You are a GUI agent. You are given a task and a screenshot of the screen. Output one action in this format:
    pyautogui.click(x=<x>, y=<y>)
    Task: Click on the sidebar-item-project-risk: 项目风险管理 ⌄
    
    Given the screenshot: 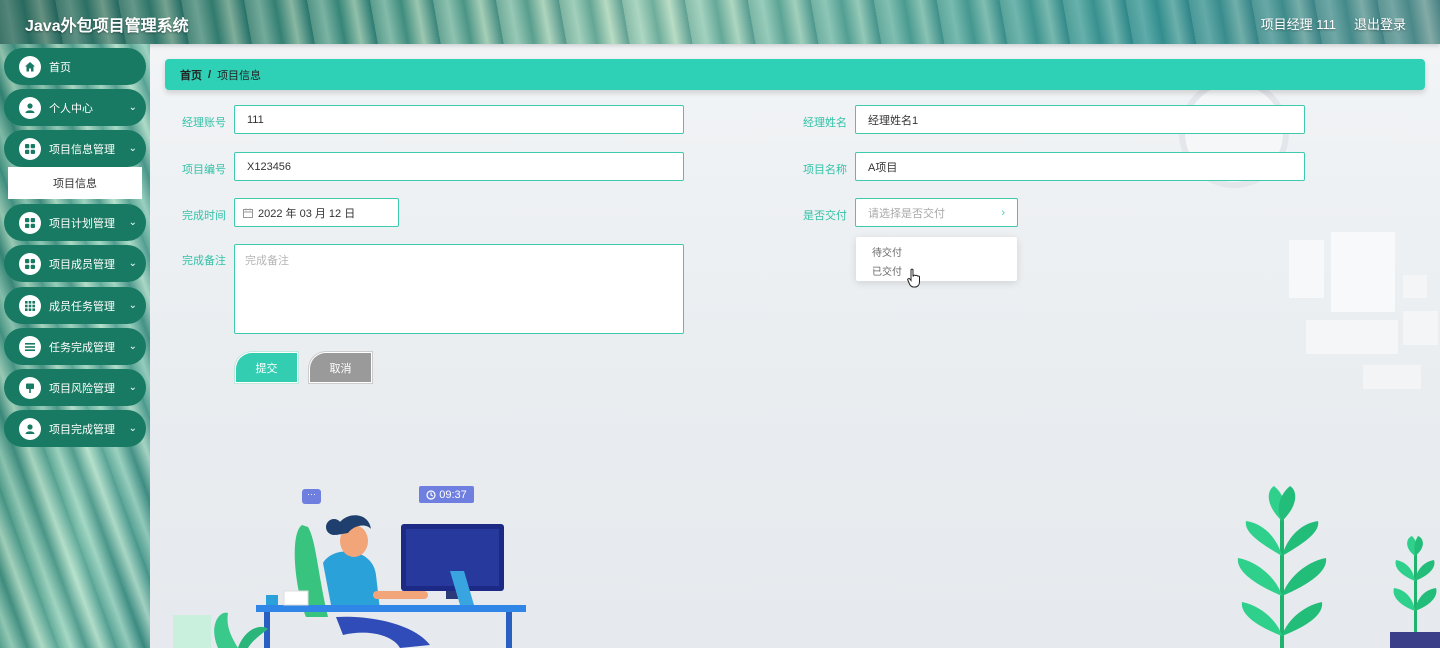 What is the action you would take?
    pyautogui.click(x=75, y=387)
    